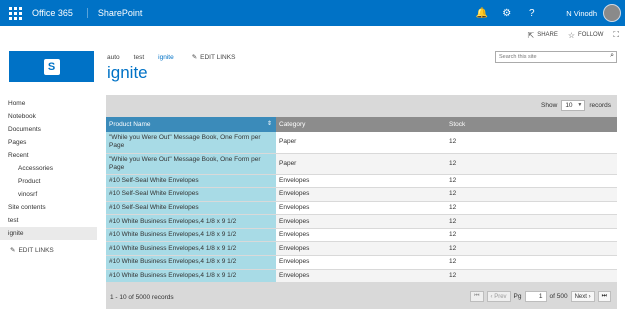 The height and width of the screenshot is (323, 625). I want to click on gear-icon: ⚙, so click(506, 13).